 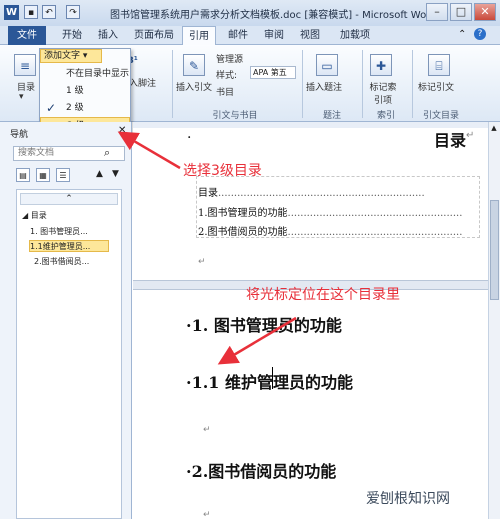 I want to click on arrow-to-heading, so click(x=257, y=340).